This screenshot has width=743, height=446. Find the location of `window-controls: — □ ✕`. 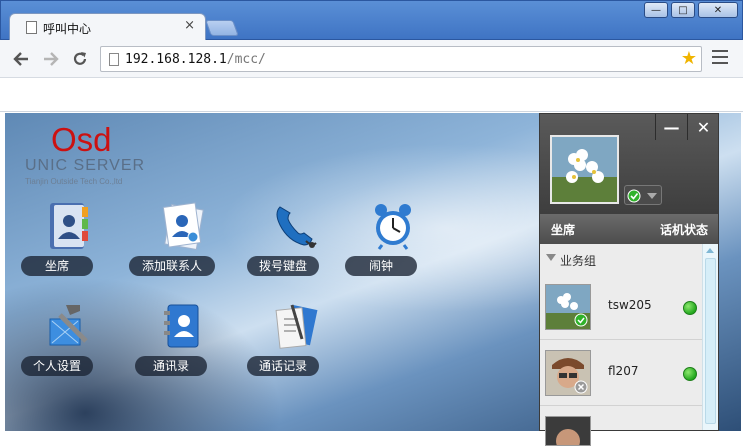

window-controls: — □ ✕ is located at coordinates (689, 10).